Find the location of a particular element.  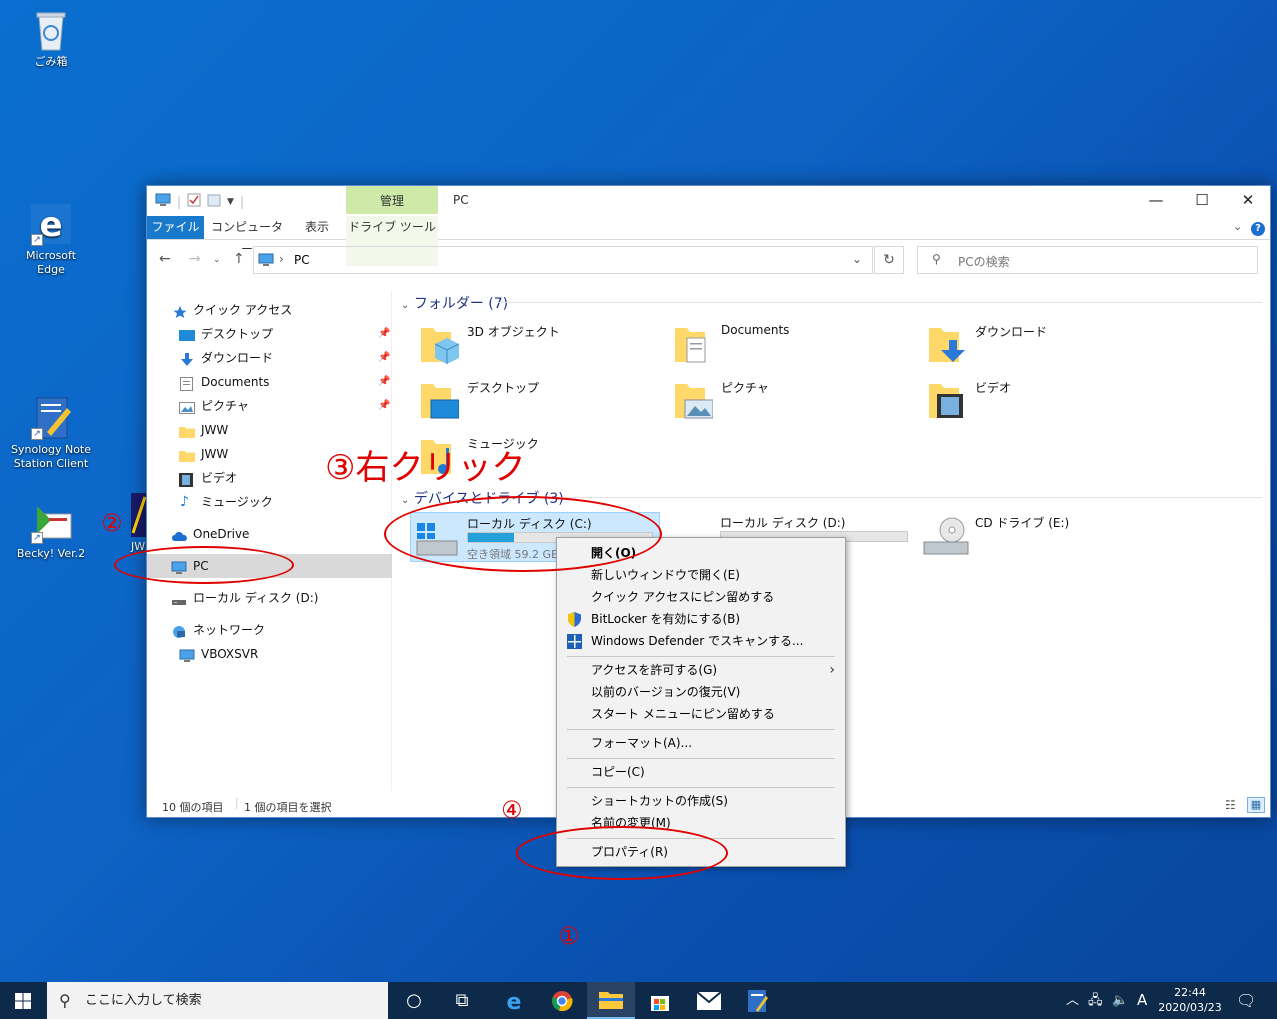

folder-pictures: ピクチャ is located at coordinates (785, 400).